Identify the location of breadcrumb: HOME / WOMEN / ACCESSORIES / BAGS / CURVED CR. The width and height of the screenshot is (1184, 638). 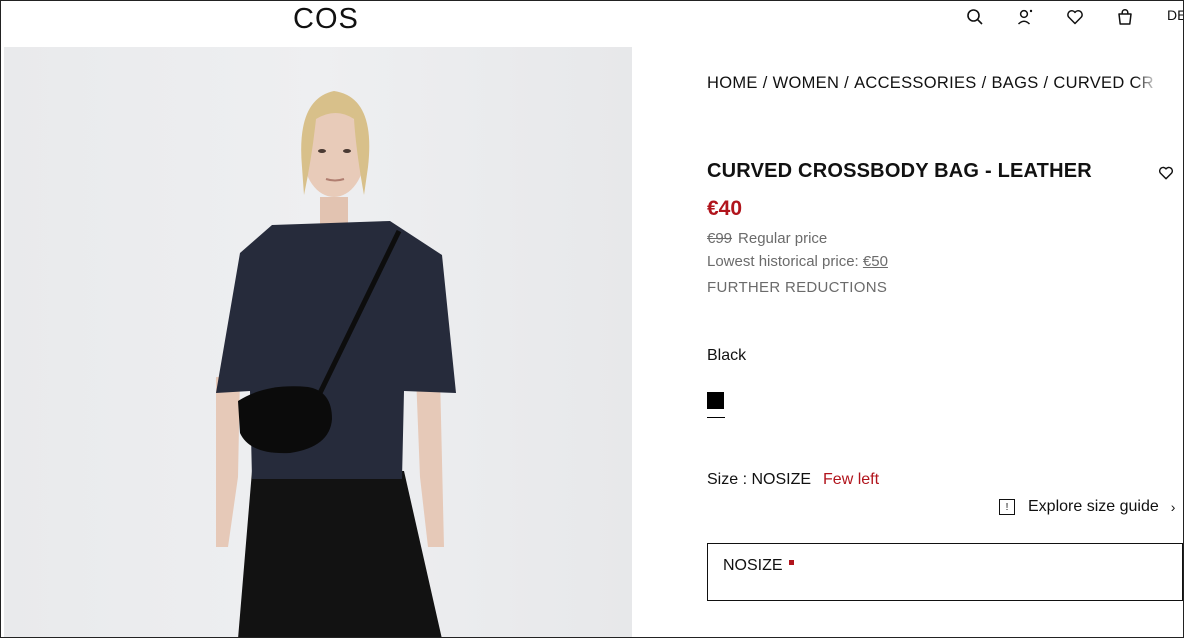
(933, 83).